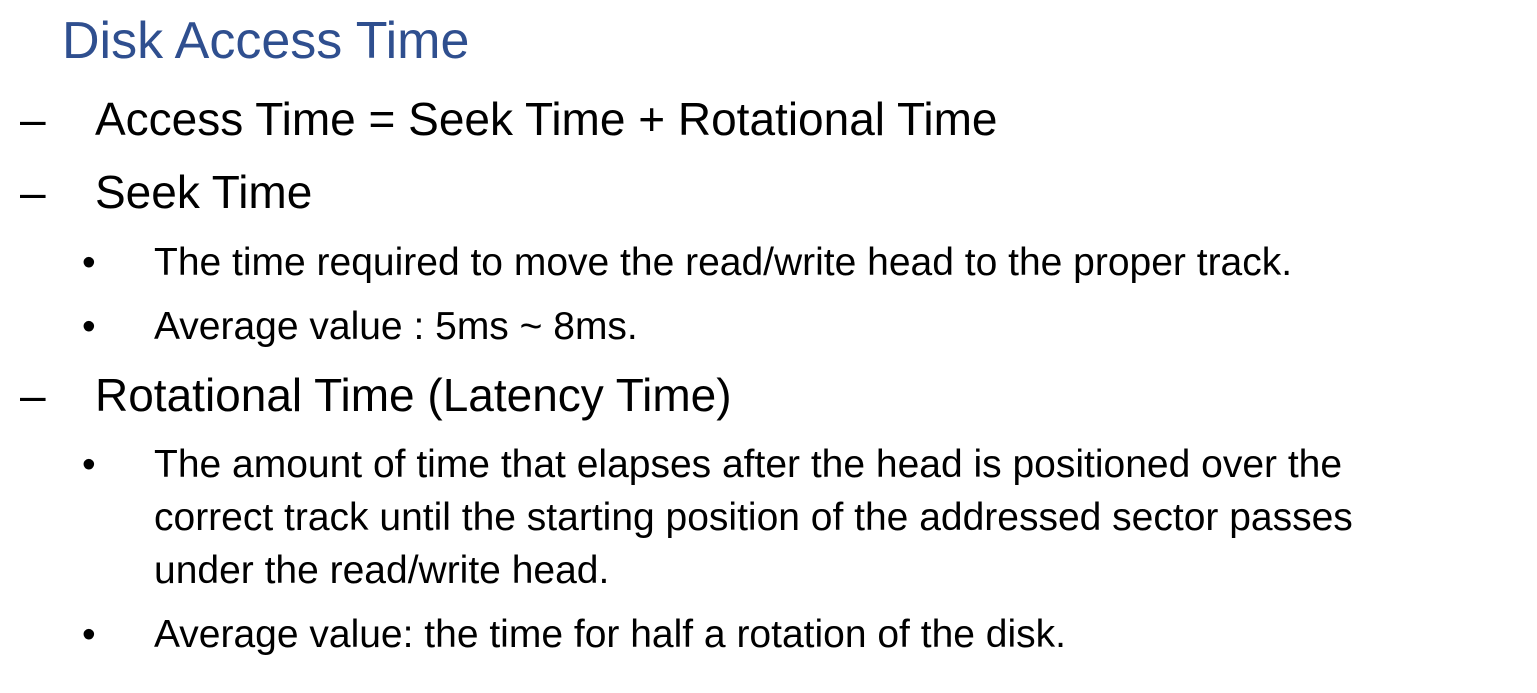 This screenshot has height=693, width=1537. What do you see at coordinates (413, 395) in the screenshot?
I see `bullet-text: Rotational Time (Latency Time)` at bounding box center [413, 395].